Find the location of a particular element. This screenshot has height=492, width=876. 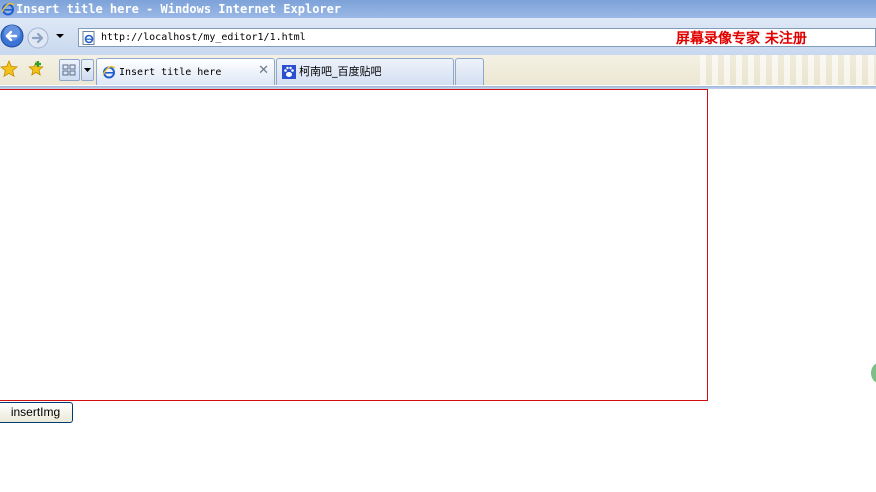

recent-pages-dropdown-icon is located at coordinates (60, 36).